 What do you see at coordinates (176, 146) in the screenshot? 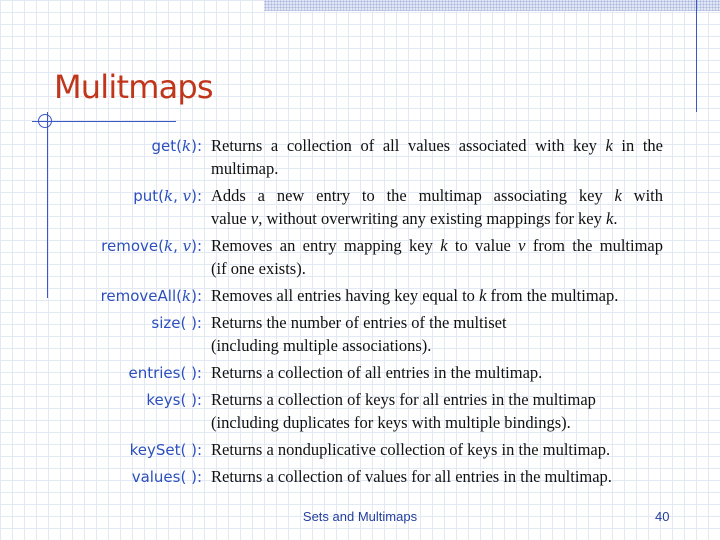
I see `method-label-get: get(k):` at bounding box center [176, 146].